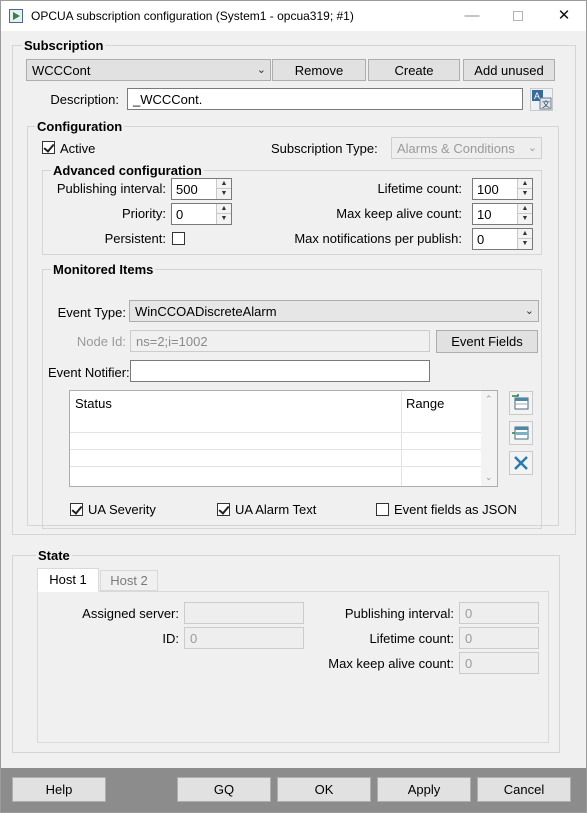 The height and width of the screenshot is (813, 587). Describe the element at coordinates (488, 189) in the screenshot. I see `lifetime-count-value: 100` at that location.